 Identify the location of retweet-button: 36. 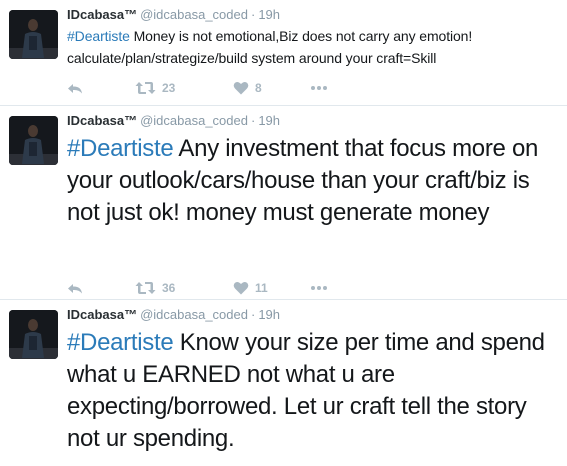
(155, 288).